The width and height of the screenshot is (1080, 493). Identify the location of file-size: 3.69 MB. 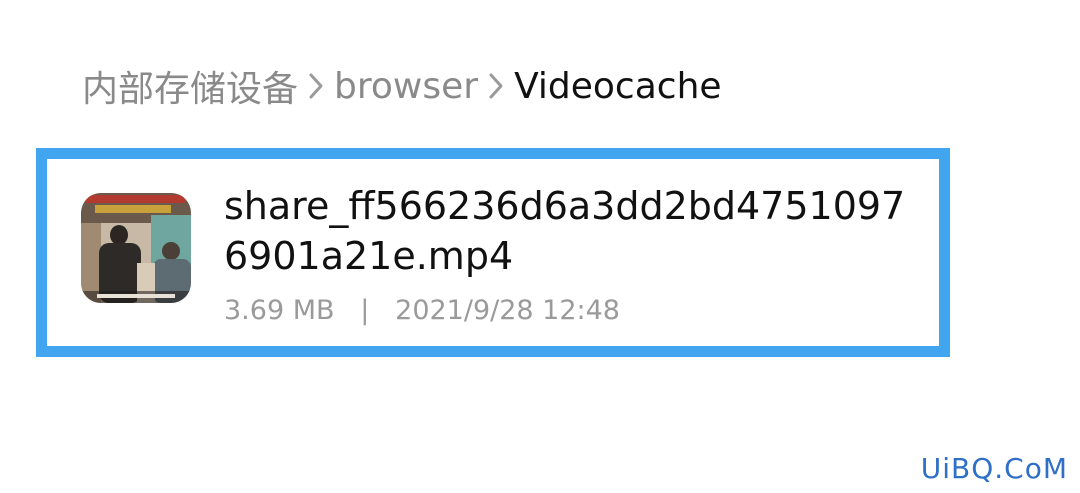
(279, 310).